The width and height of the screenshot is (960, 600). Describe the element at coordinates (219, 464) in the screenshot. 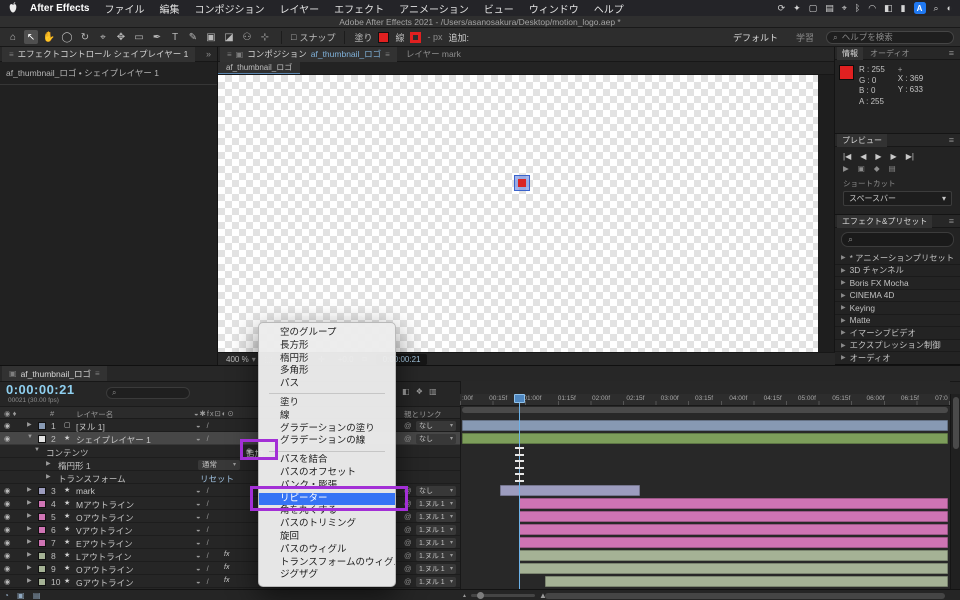

I see `blend-mode-dropdown: 通常 ▾` at that location.